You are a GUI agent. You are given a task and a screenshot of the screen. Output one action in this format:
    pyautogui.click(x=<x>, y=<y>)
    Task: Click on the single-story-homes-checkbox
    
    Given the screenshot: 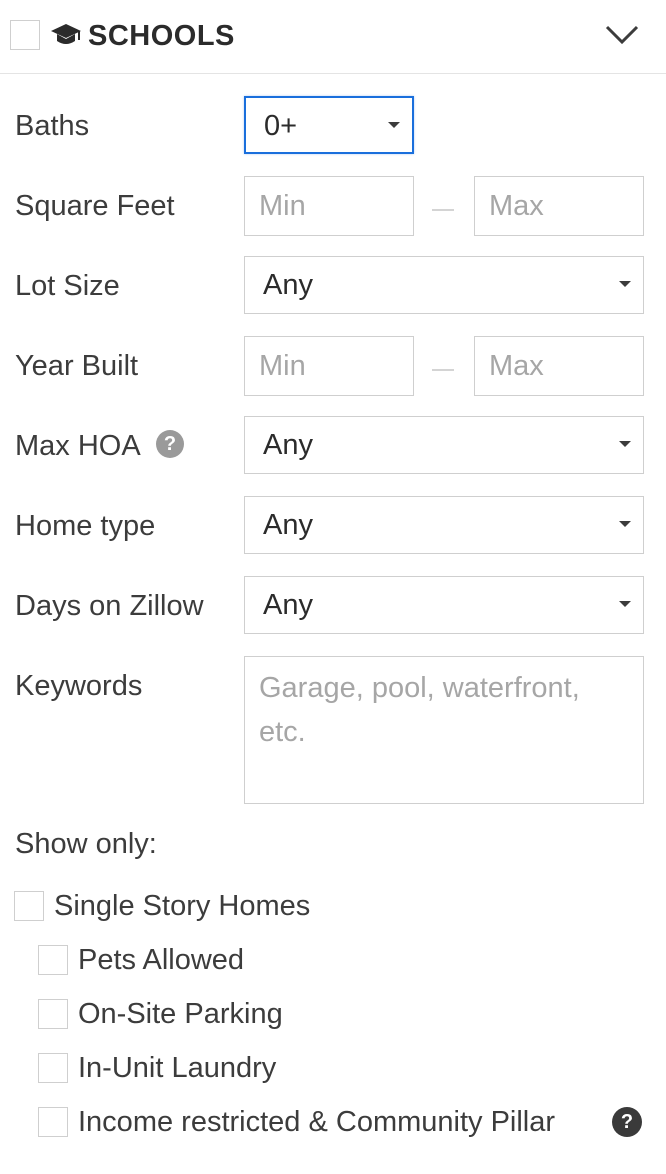 What is the action you would take?
    pyautogui.click(x=29, y=906)
    